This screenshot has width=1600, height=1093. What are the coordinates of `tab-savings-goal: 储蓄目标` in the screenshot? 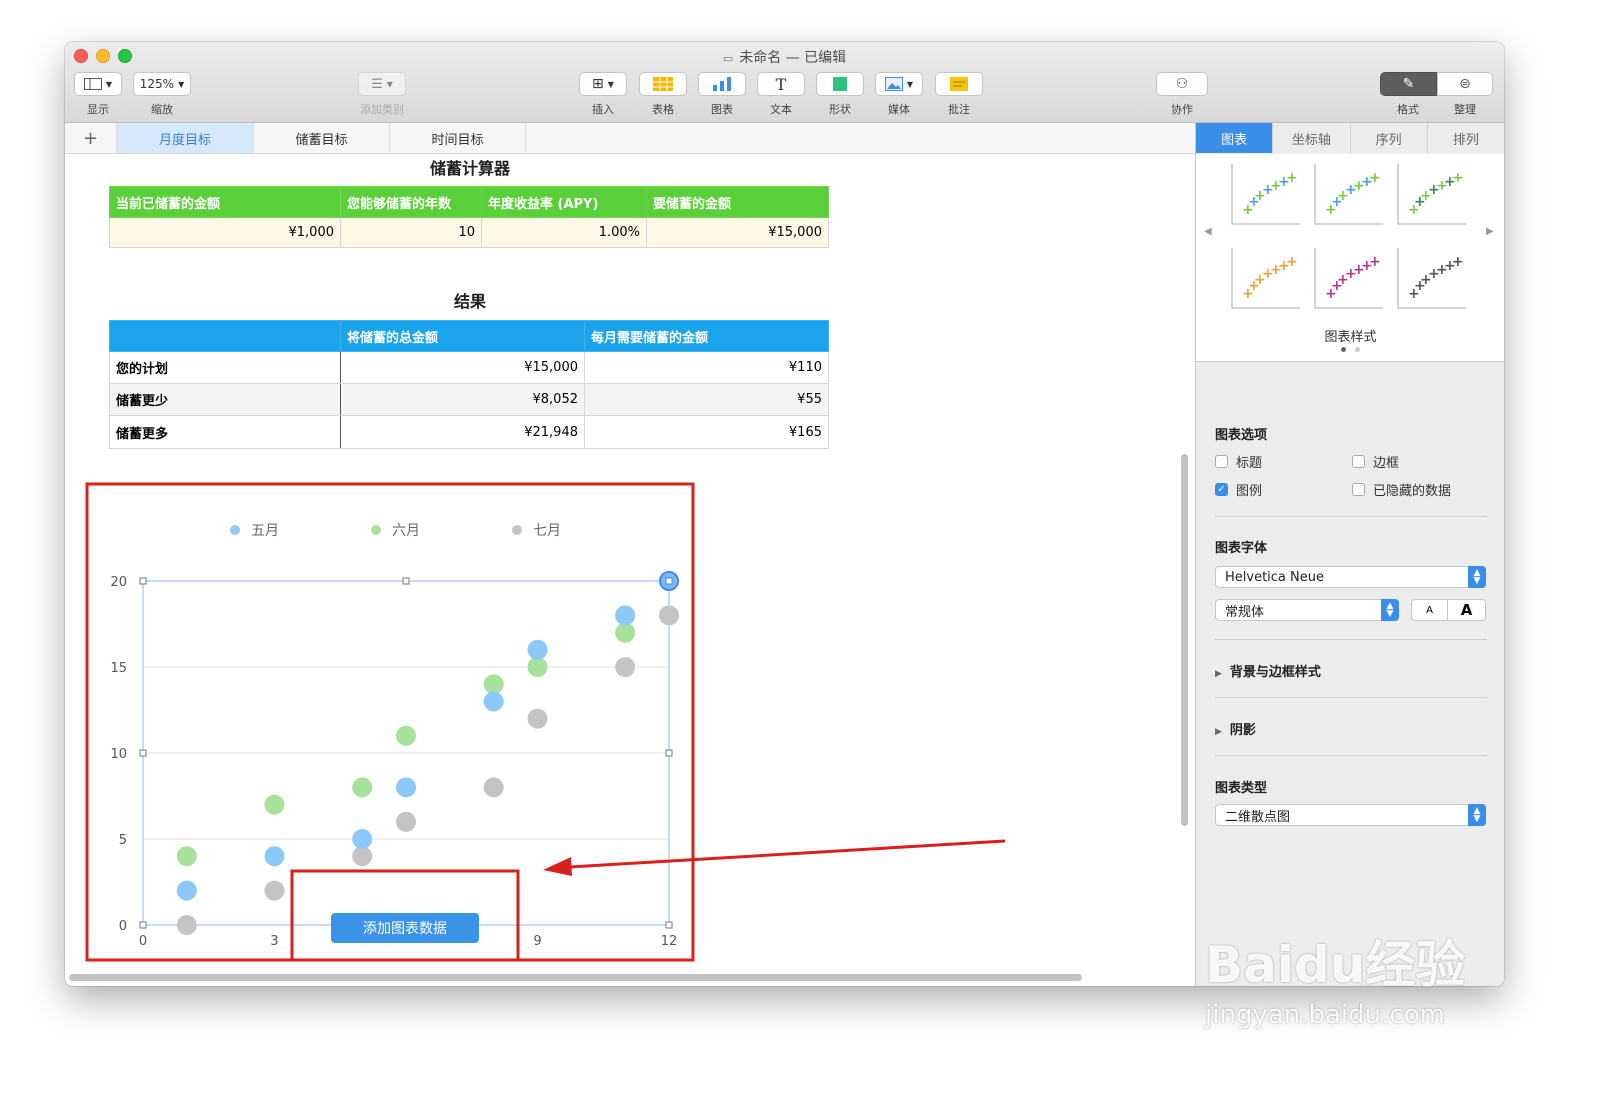 It's located at (322, 138).